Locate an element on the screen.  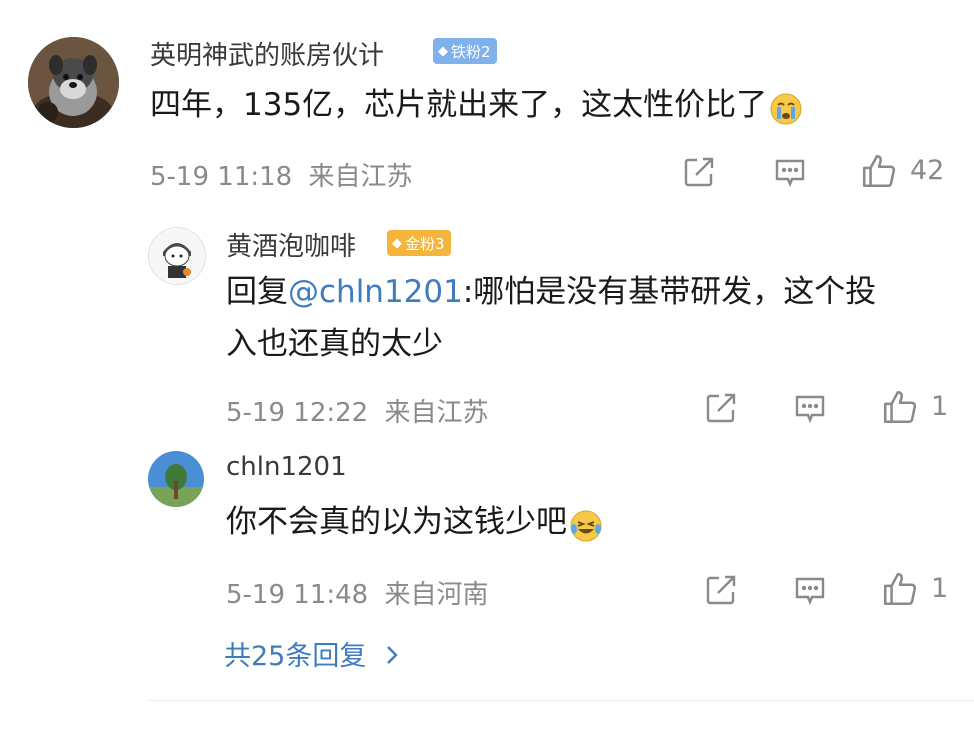
view-more-replies-link: 共25条回复 is located at coordinates (311, 653).